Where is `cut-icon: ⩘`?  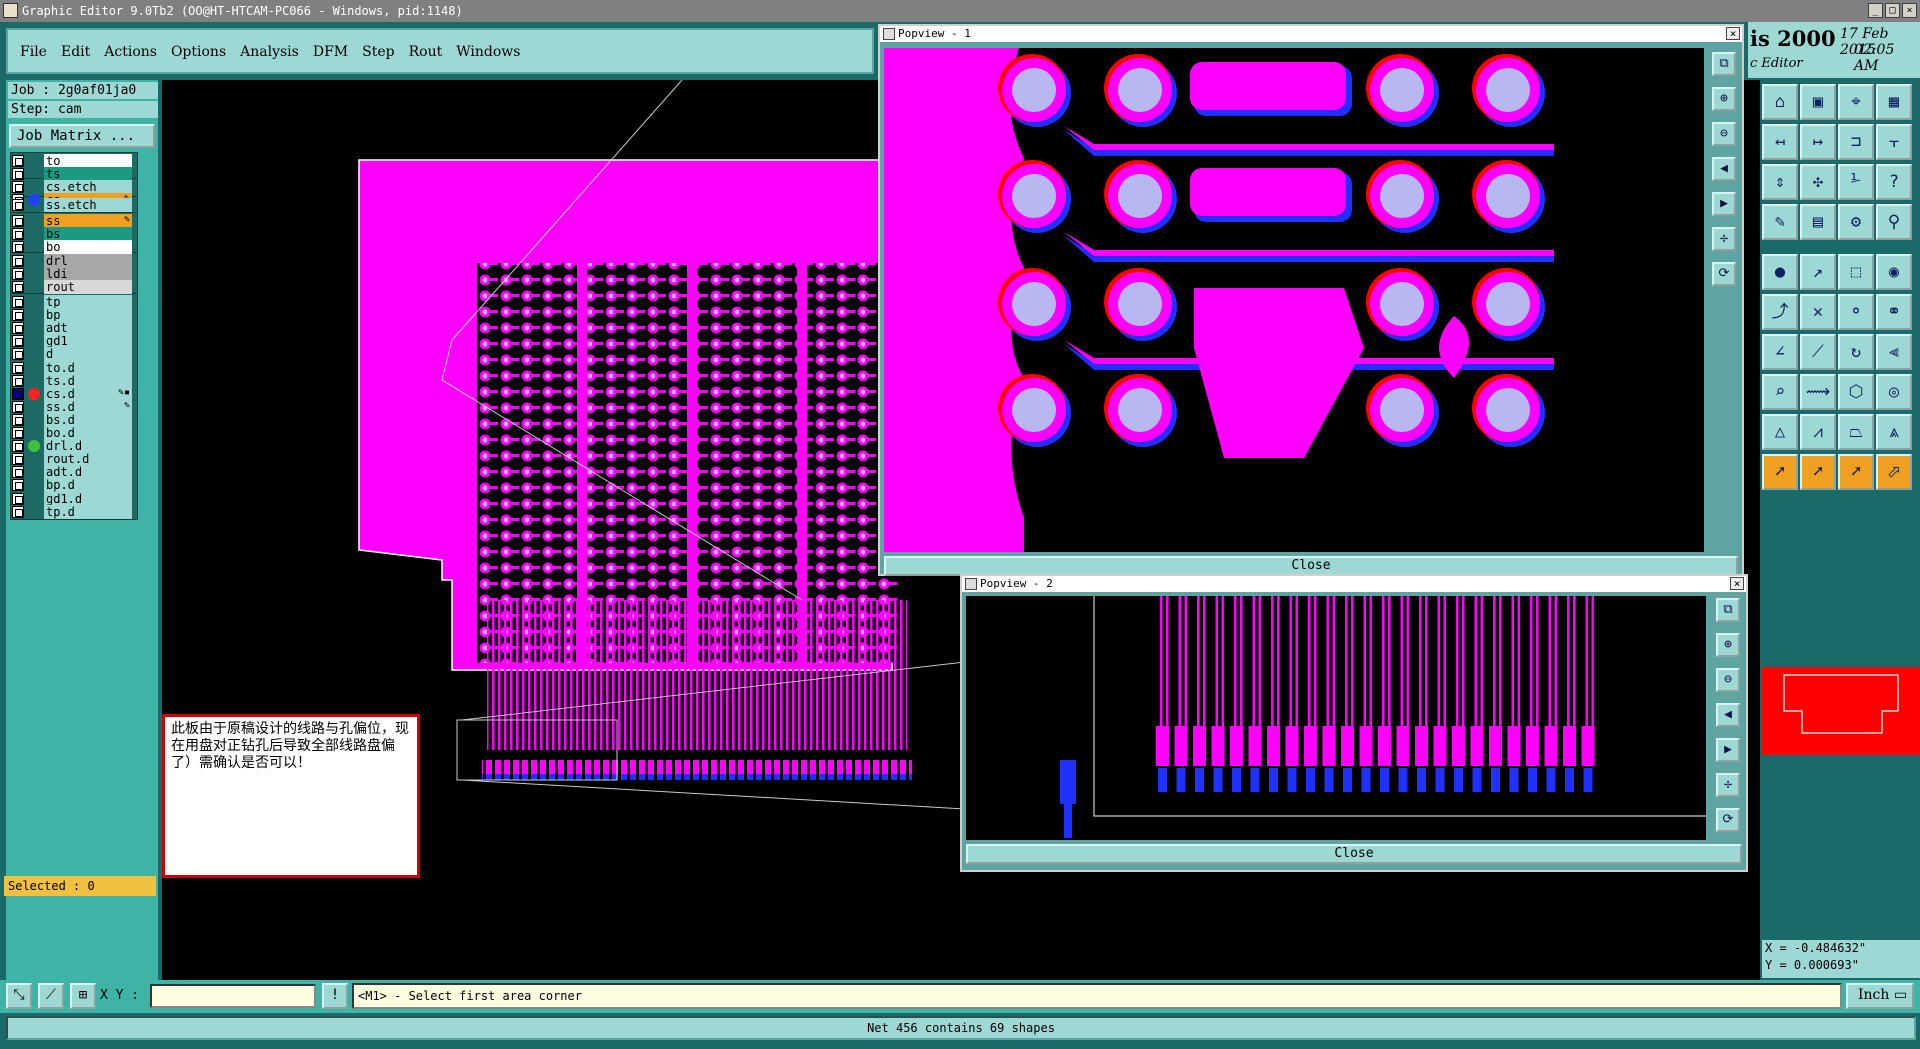
cut-icon: ⩘ is located at coordinates (1818, 432).